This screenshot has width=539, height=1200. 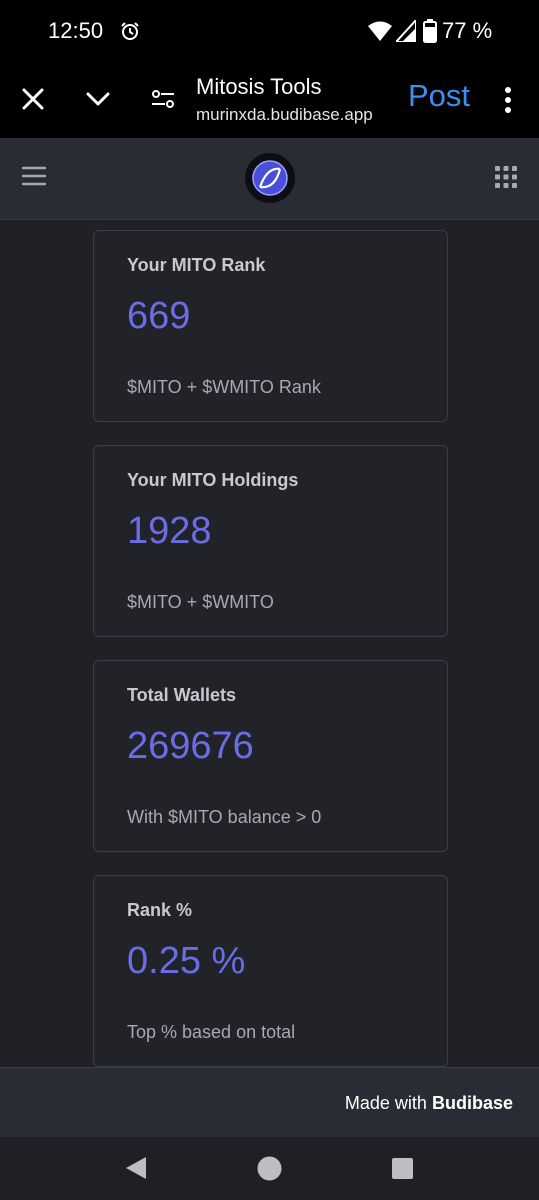 I want to click on card-title: Rank %, so click(x=160, y=910).